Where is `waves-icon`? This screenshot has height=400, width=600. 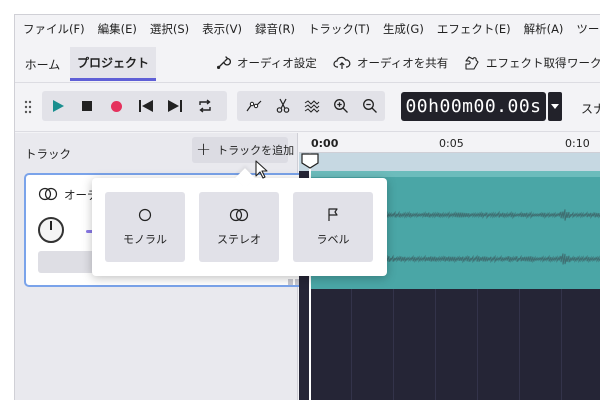 waves-icon is located at coordinates (312, 106).